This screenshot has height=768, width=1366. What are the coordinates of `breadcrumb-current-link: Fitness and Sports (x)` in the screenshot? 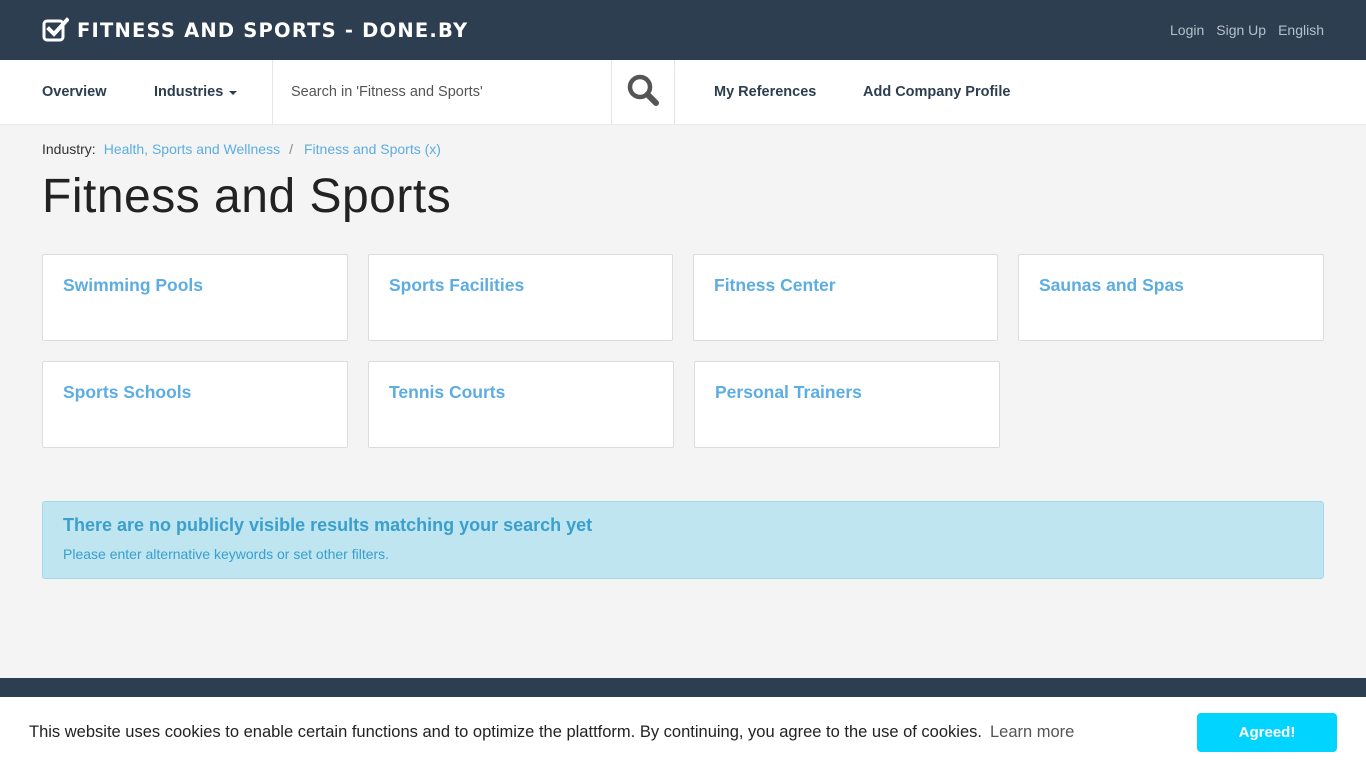 It's located at (372, 149).